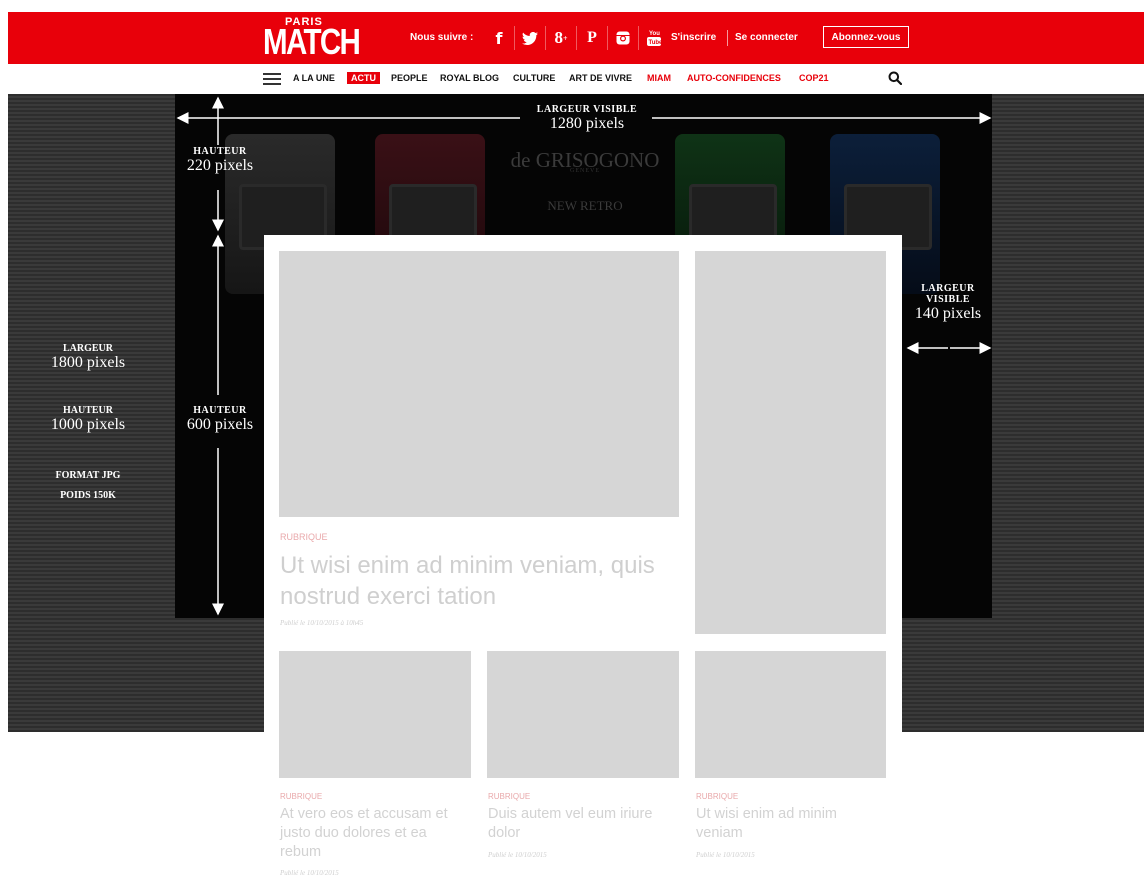  I want to click on nav-item-cop21: COP21, so click(814, 78).